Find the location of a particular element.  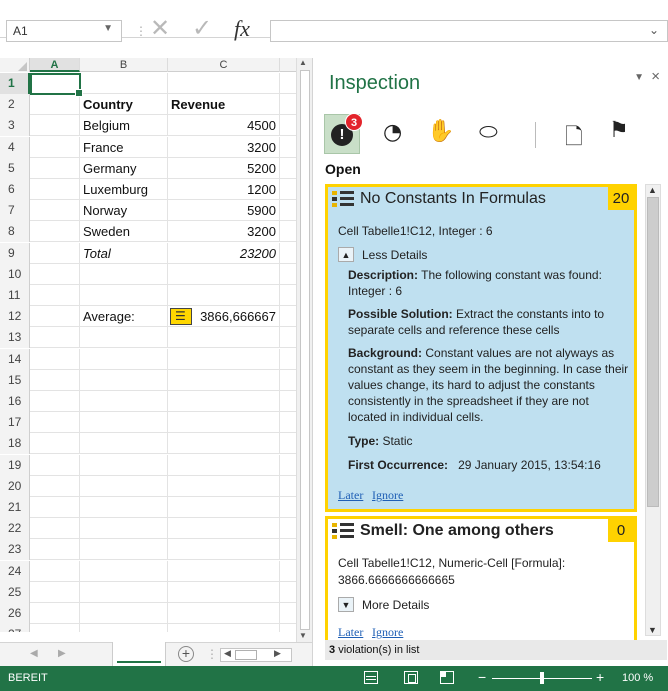

row-header: 4 is located at coordinates (15, 147).